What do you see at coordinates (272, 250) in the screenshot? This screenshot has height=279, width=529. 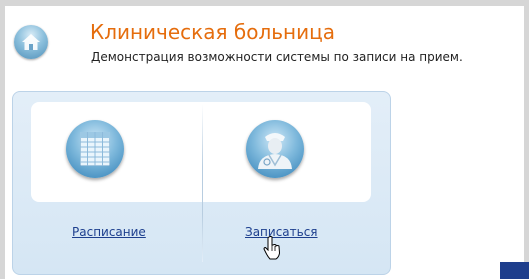 I see `hand-cursor-icon` at bounding box center [272, 250].